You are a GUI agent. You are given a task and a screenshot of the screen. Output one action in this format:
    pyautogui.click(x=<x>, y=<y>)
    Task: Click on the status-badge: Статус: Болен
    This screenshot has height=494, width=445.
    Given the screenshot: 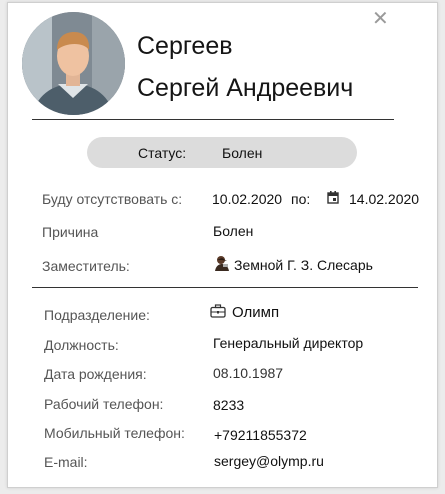 What is the action you would take?
    pyautogui.click(x=222, y=152)
    